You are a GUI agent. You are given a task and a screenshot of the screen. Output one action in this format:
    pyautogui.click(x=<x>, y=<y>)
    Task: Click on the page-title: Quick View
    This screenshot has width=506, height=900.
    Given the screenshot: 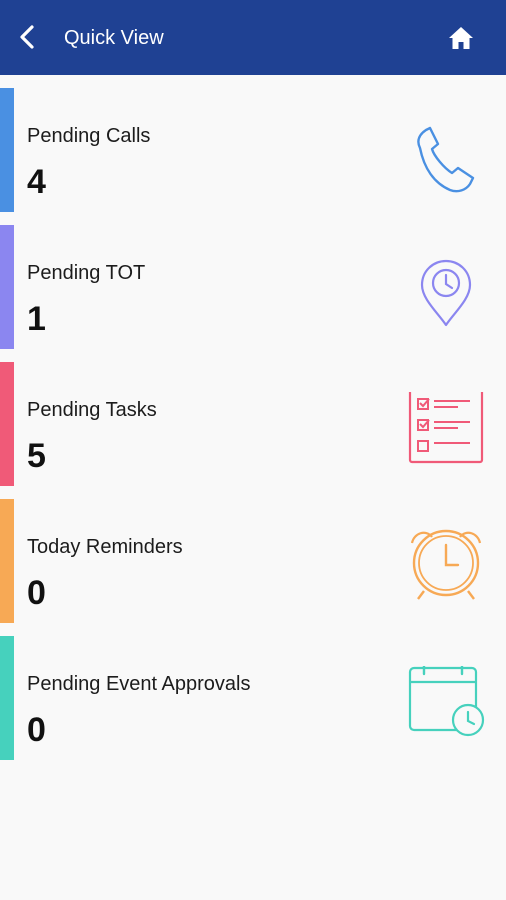 What is the action you would take?
    pyautogui.click(x=114, y=38)
    